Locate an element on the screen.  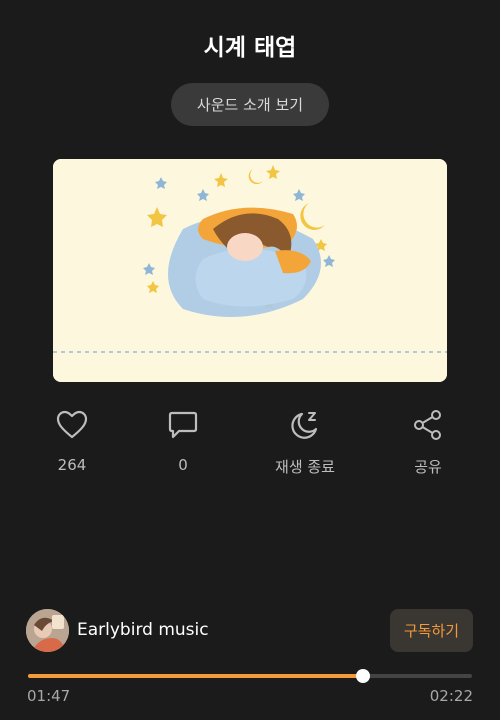
action-bar: 264 0 재생 종료 공유 is located at coordinates (250, 448).